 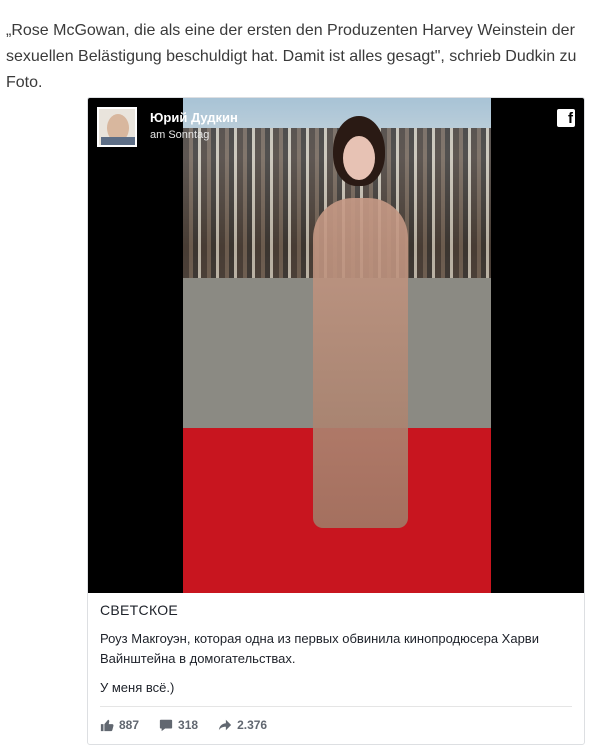 What do you see at coordinates (336, 706) in the screenshot?
I see `divider` at bounding box center [336, 706].